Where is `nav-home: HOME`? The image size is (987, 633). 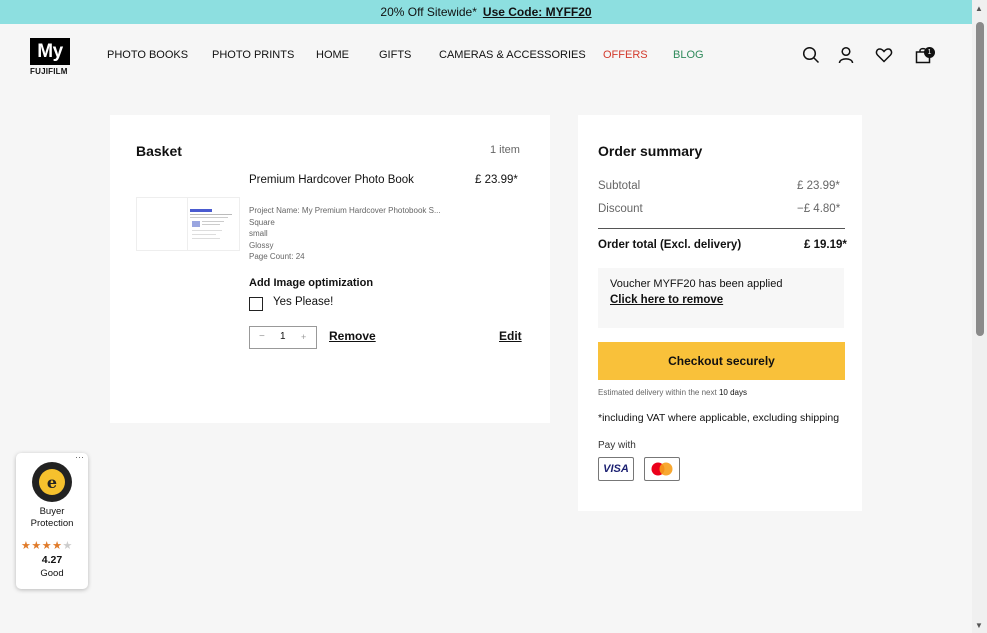
nav-home: HOME is located at coordinates (332, 55).